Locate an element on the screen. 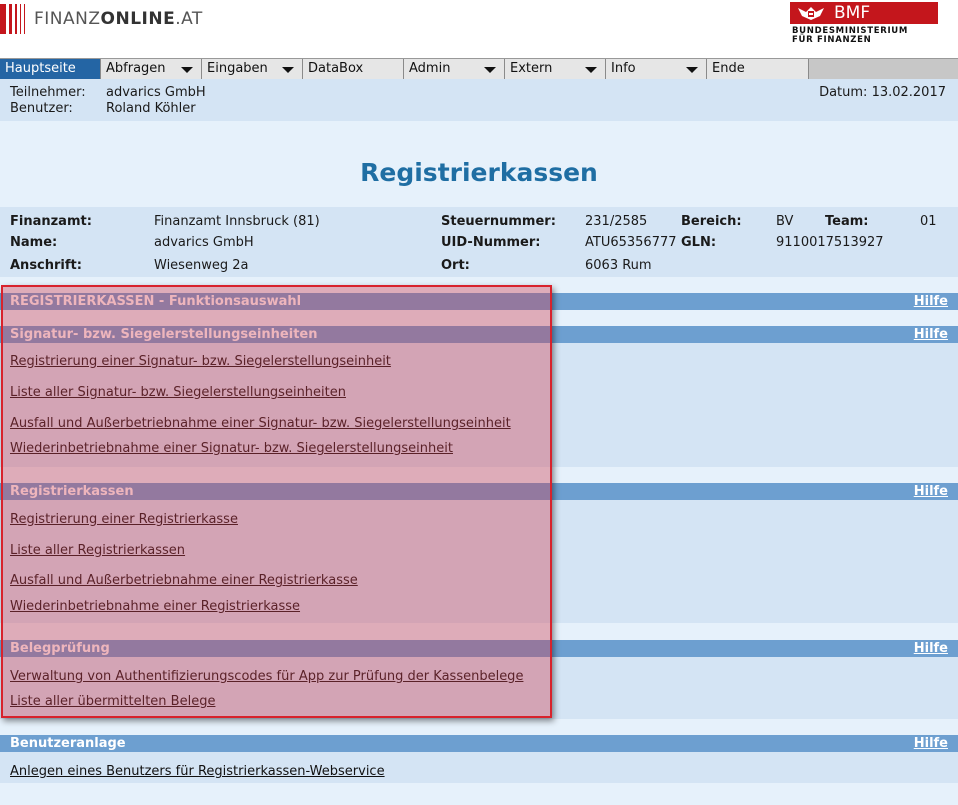 This screenshot has width=958, height=805. uid-label: UID-Nummer: is located at coordinates (491, 242).